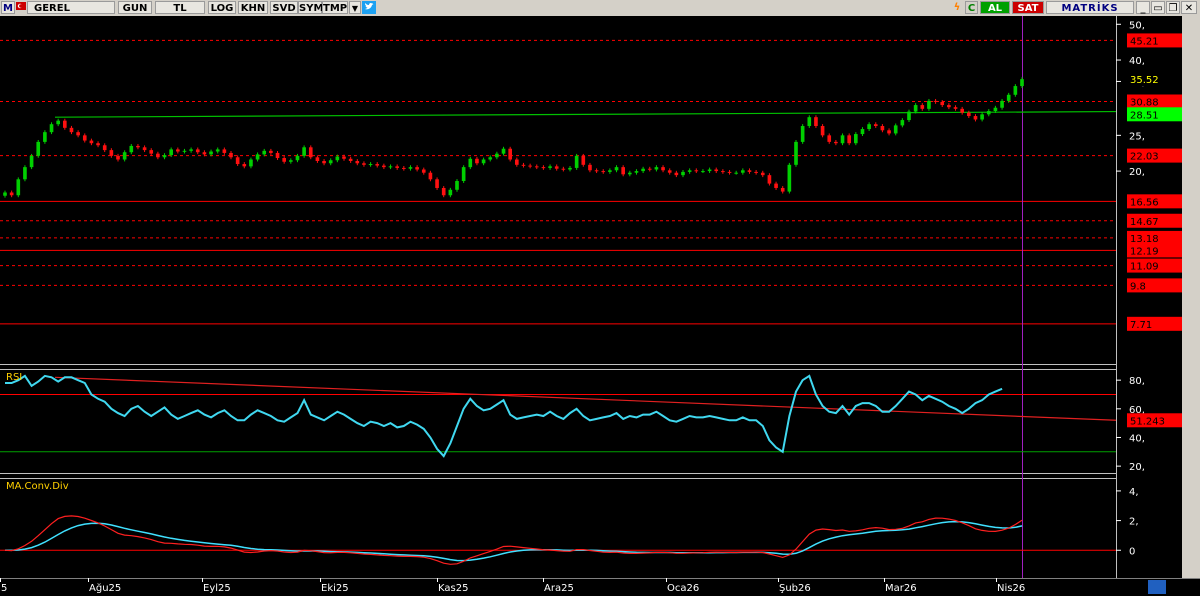 The width and height of the screenshot is (1200, 596). I want to click on lightning-icon: ϟ, so click(957, 7).